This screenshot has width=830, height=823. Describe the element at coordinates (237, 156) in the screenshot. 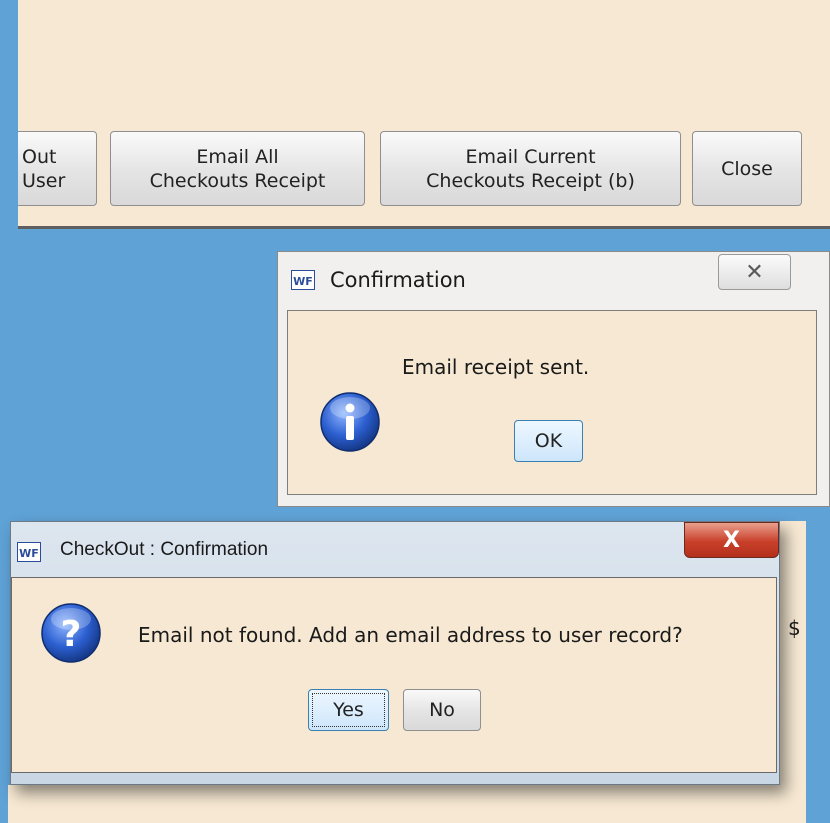

I see `email-all-line1: Email All` at that location.